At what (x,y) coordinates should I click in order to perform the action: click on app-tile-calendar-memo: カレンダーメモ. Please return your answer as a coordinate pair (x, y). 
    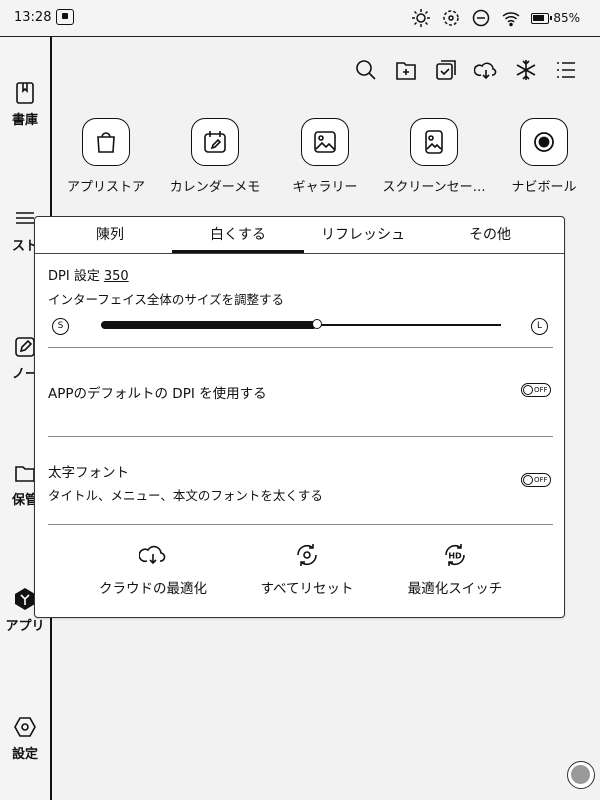
    Looking at the image, I should click on (215, 156).